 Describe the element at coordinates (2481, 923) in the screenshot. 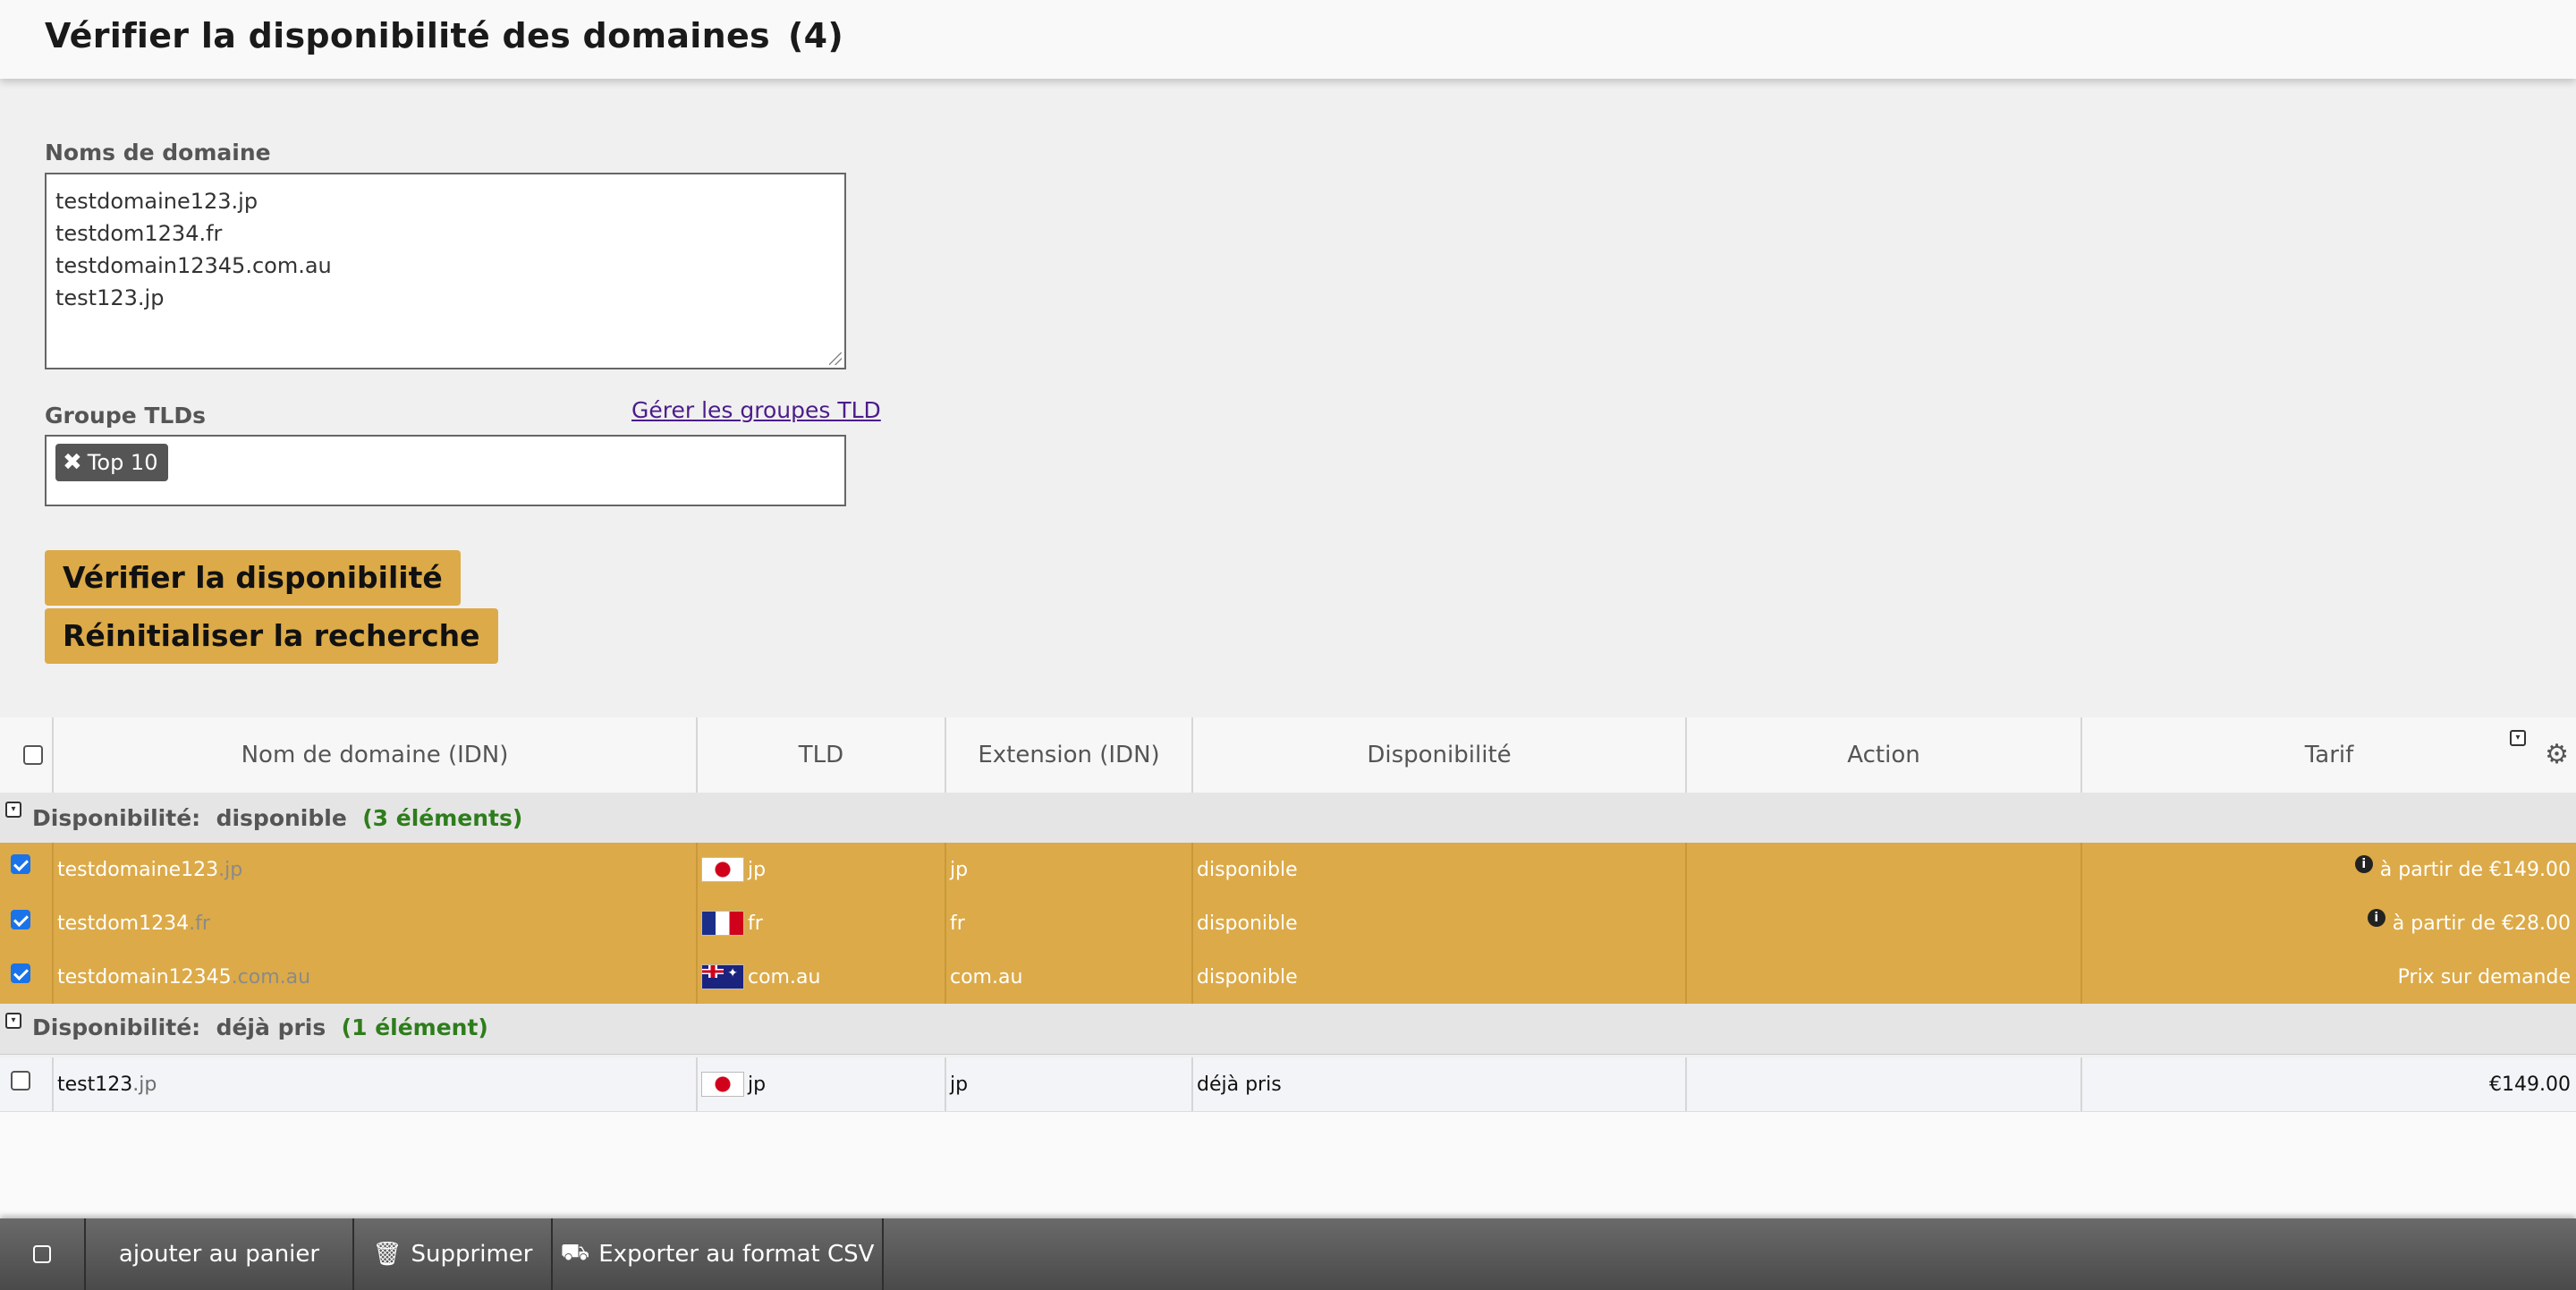

I see `price-value: à partir de €28.00` at that location.